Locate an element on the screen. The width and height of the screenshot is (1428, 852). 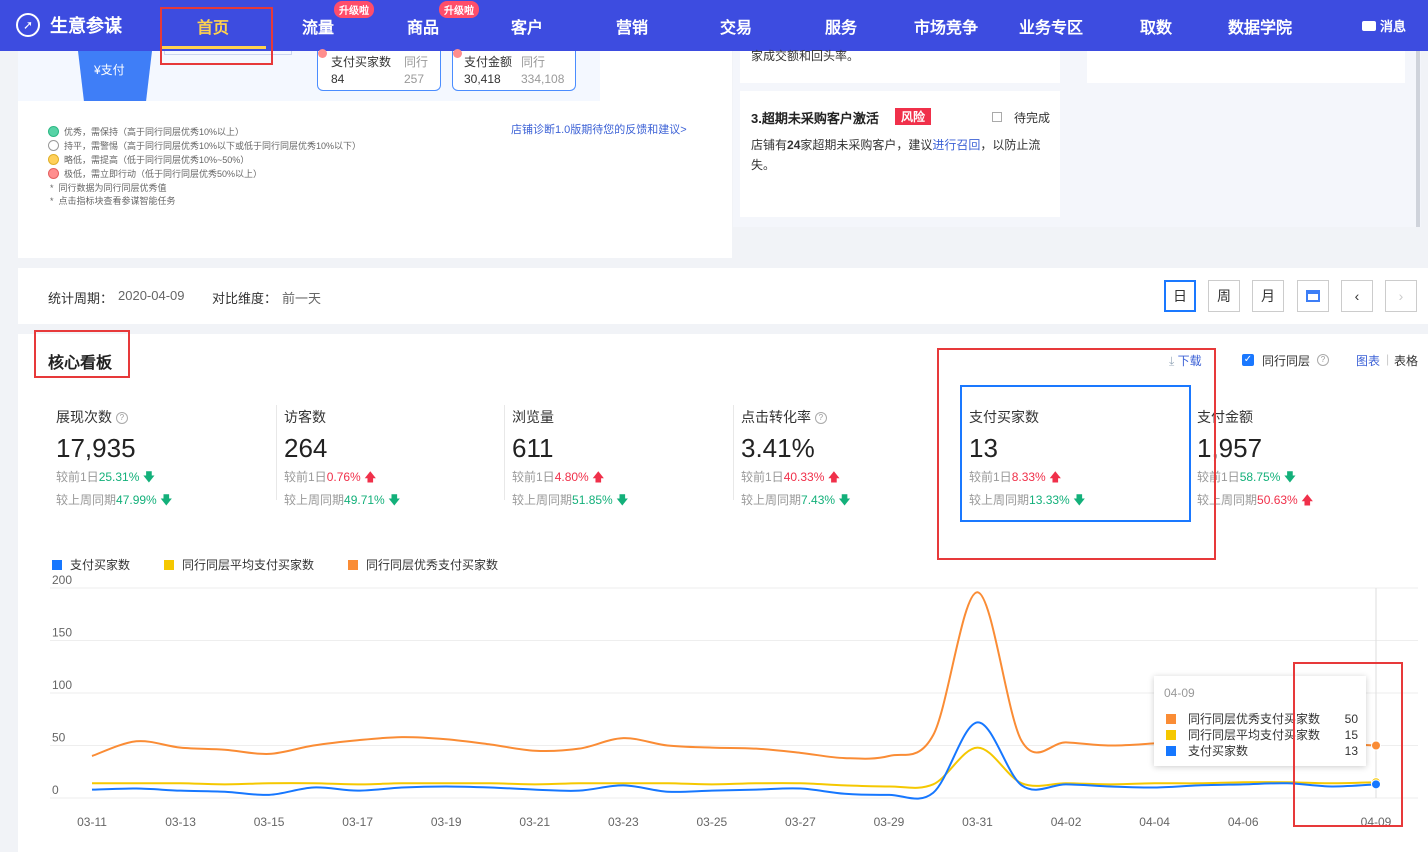
kpi-day-change: 较前1日0.76% 🡅 is located at coordinates (330, 477).